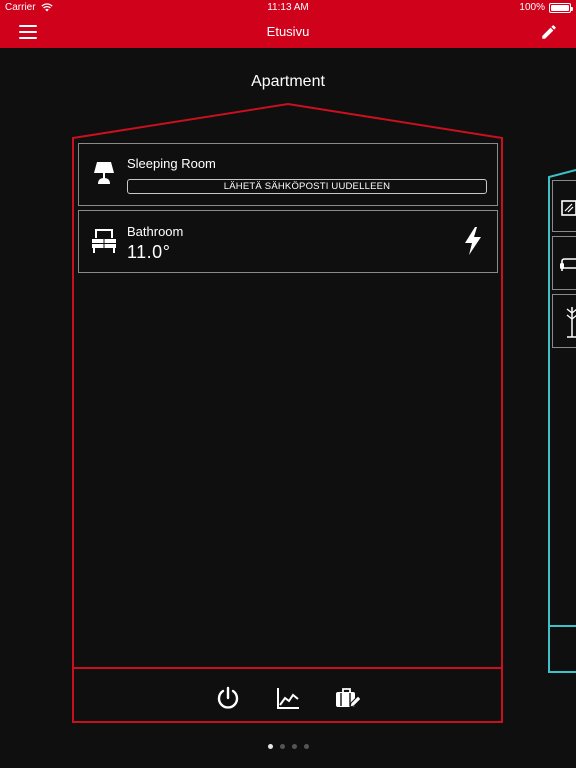 The image size is (576, 768). Describe the element at coordinates (149, 252) in the screenshot. I see `room-temperature: 11.0°` at that location.